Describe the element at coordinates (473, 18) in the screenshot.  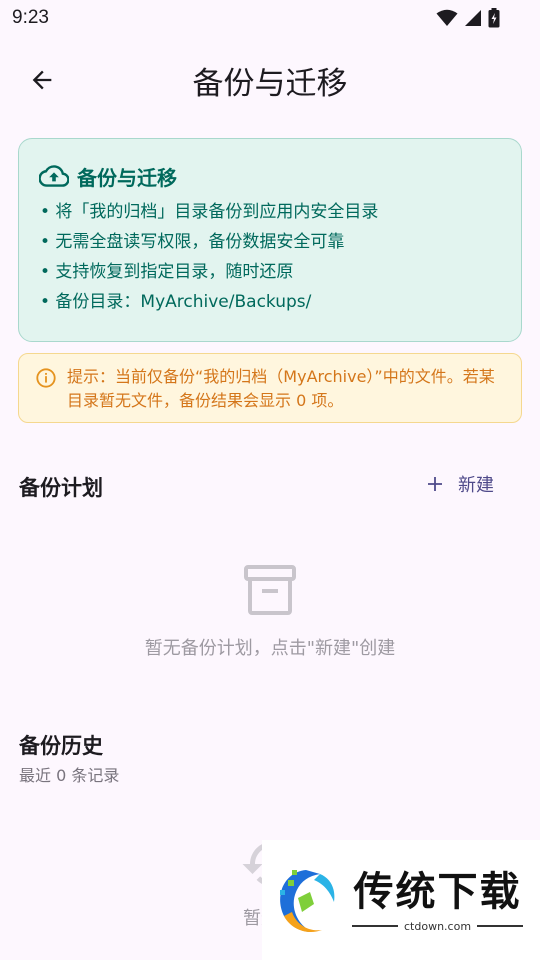
I see `cell-signal-icon` at that location.